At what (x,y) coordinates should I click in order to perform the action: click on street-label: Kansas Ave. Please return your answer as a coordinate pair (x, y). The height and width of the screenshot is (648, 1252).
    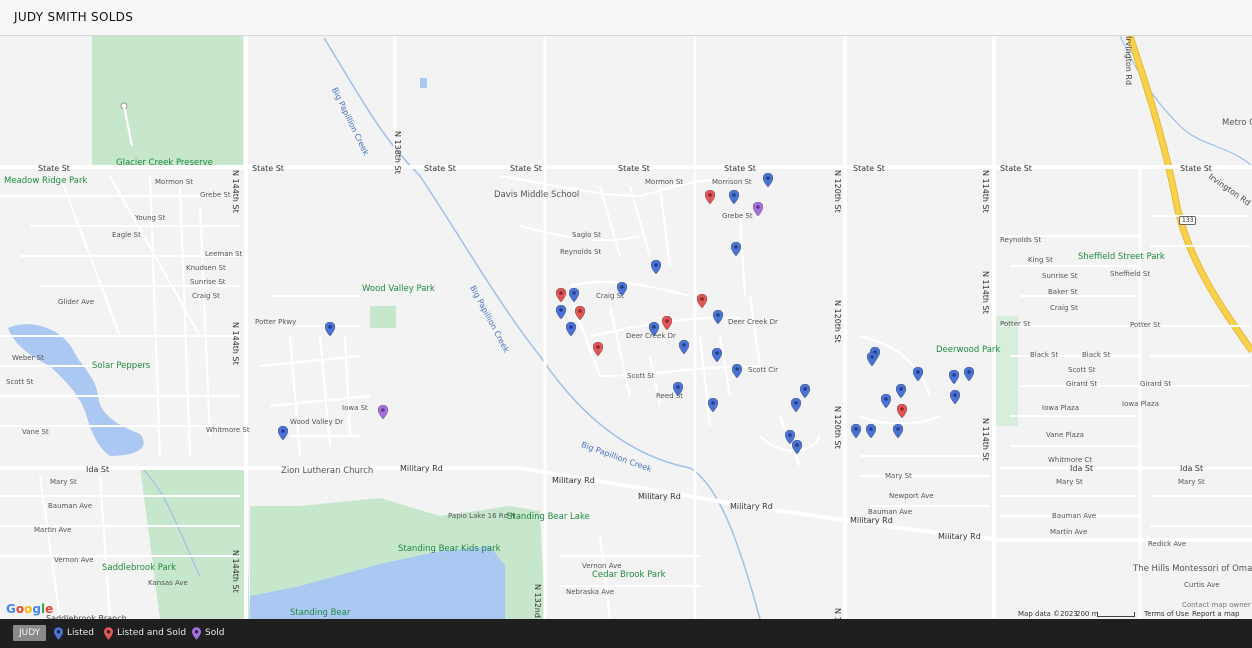
    Looking at the image, I should click on (168, 583).